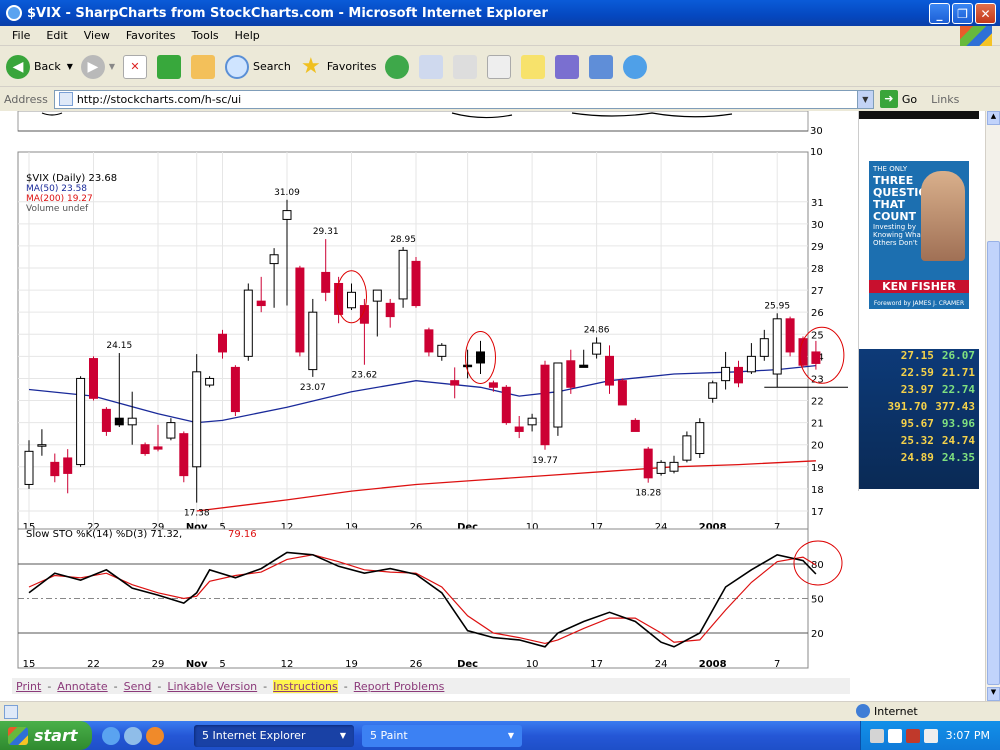 The height and width of the screenshot is (750, 1000). What do you see at coordinates (70, 66) in the screenshot?
I see `back-dropdown-icon: ▼` at bounding box center [70, 66].